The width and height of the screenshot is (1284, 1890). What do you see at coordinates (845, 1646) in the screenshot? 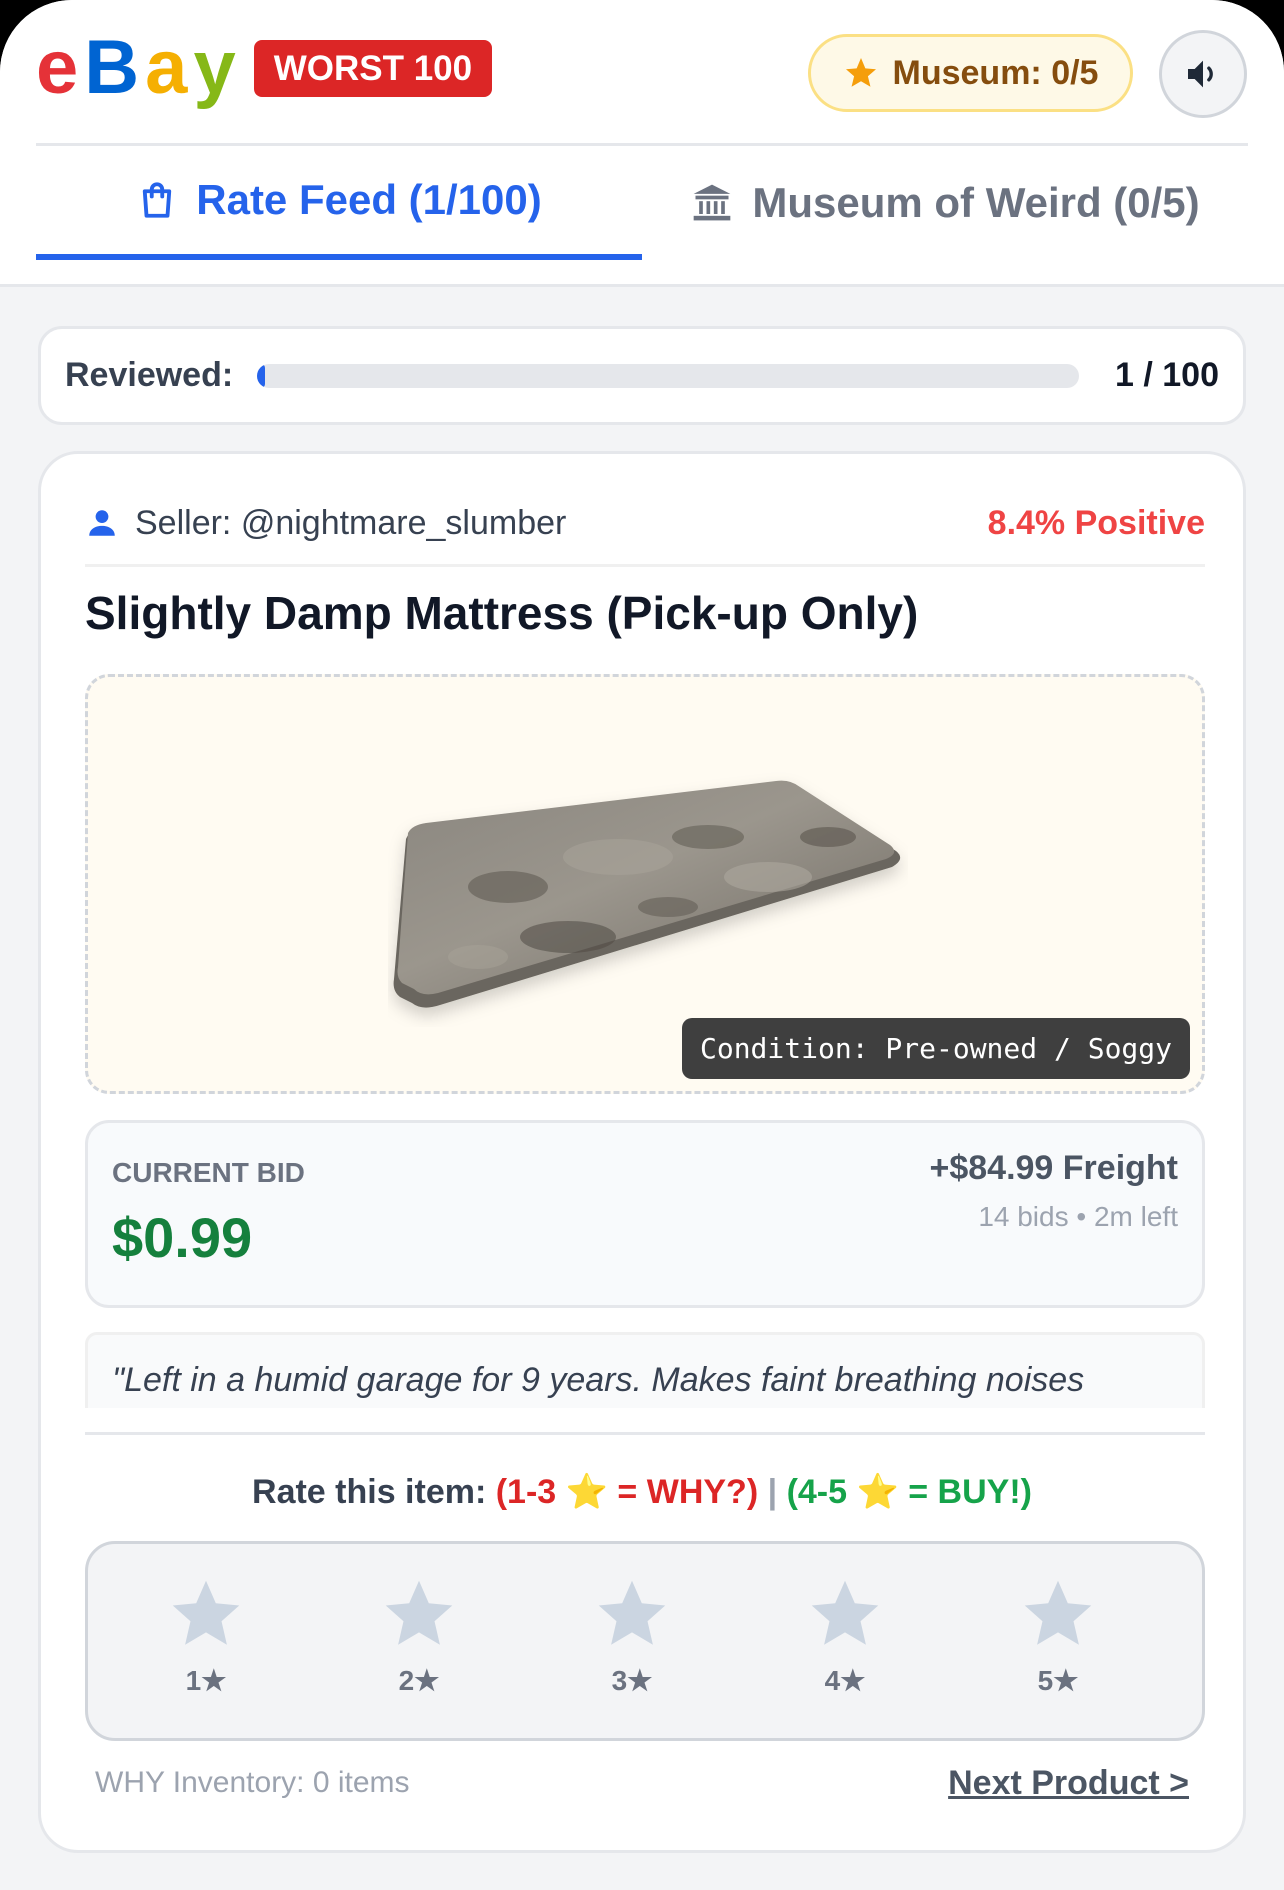
I see `star-4-button: 4★` at bounding box center [845, 1646].